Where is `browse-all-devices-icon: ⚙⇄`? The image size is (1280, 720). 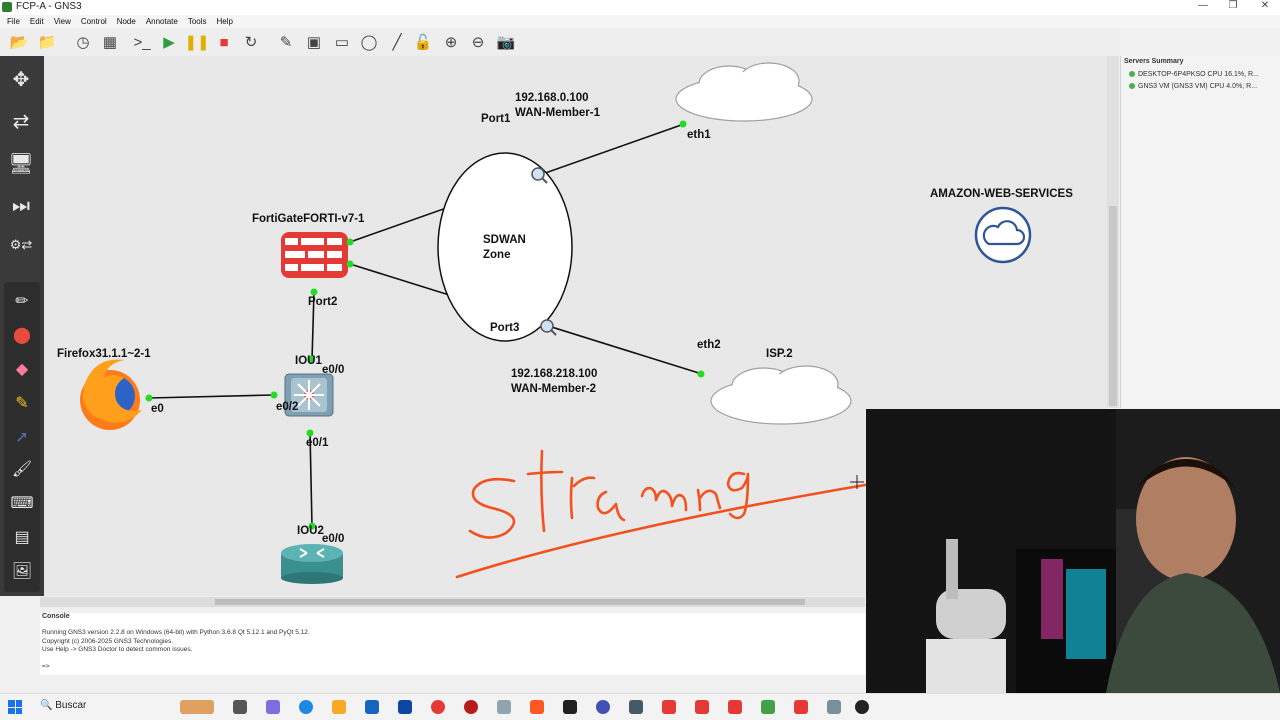
browse-all-devices-icon: ⚙⇄ is located at coordinates (21, 245).